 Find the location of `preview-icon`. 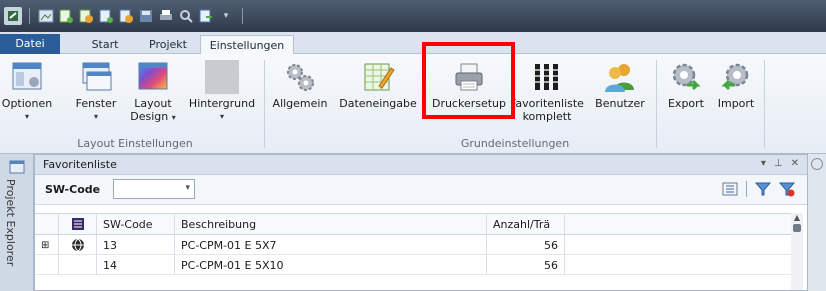

preview-icon is located at coordinates (186, 16).